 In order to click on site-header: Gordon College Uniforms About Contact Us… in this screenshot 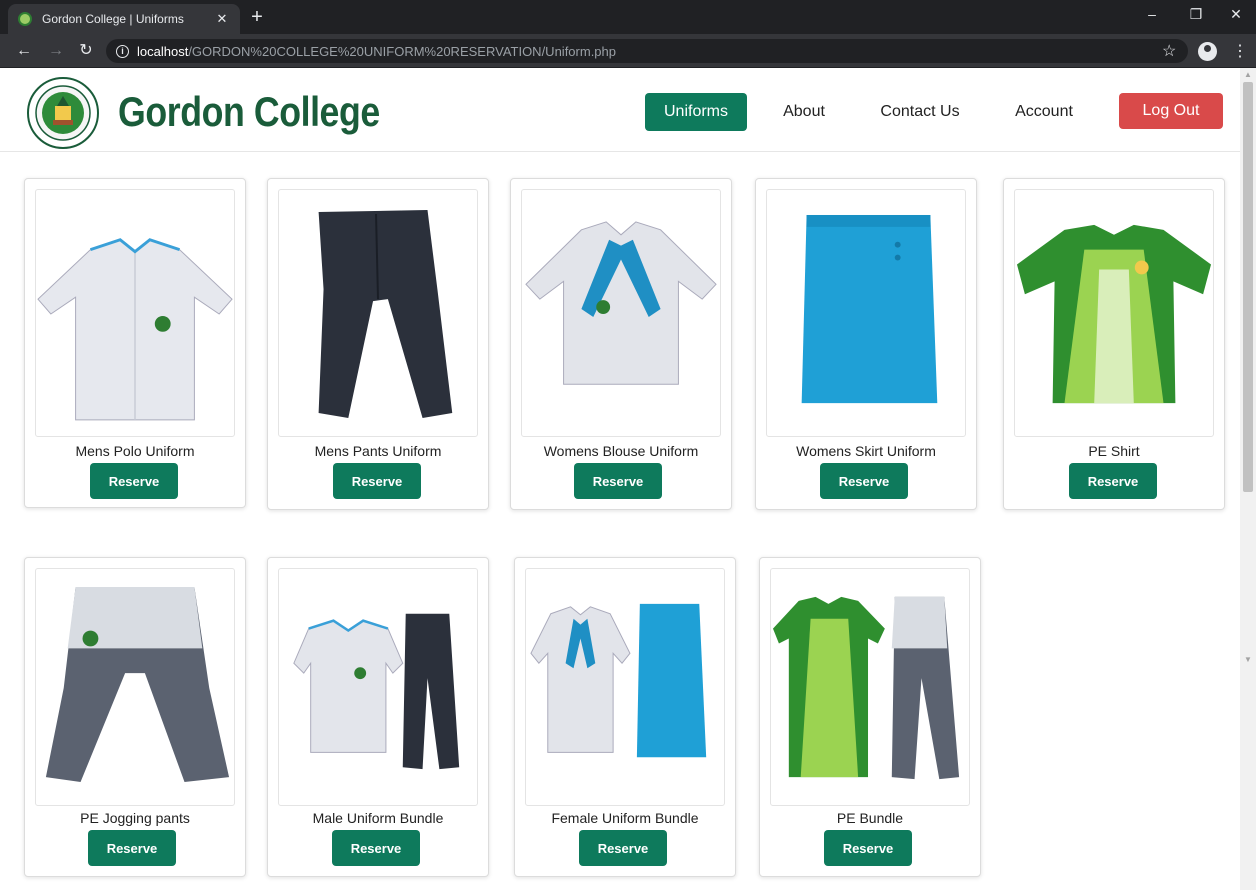, I will do `click(620, 110)`.